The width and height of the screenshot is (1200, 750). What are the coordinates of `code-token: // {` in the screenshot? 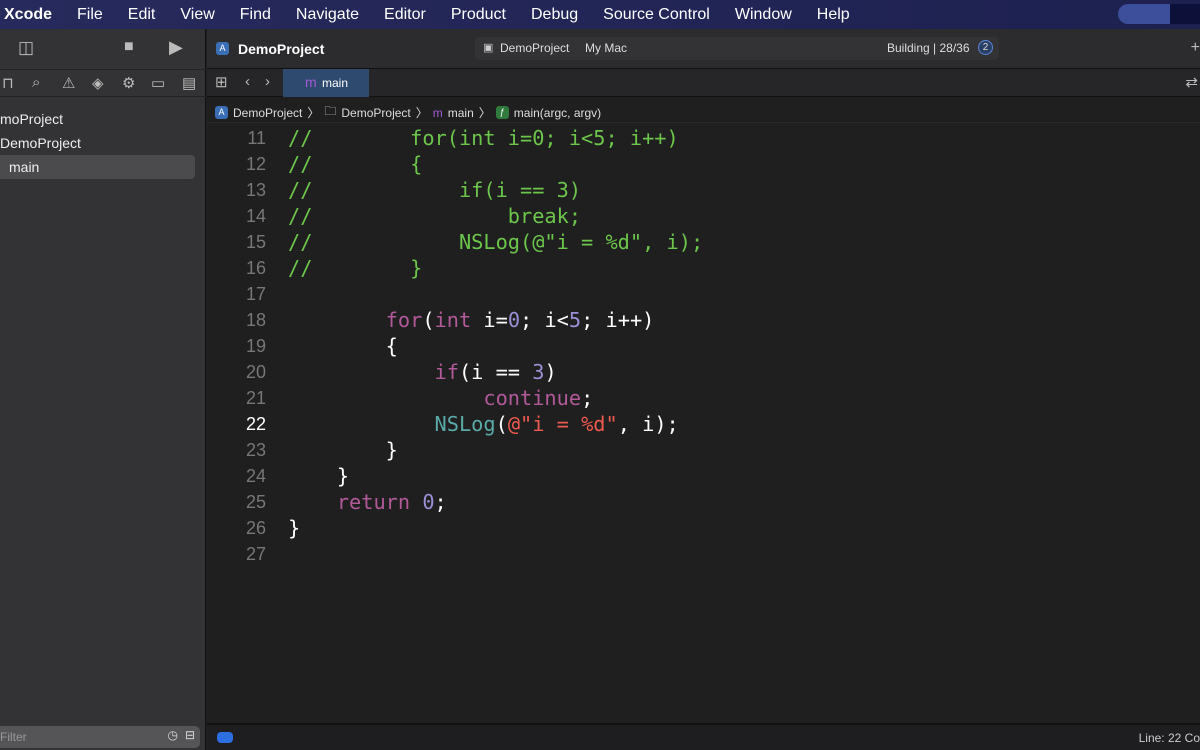 It's located at (355, 164).